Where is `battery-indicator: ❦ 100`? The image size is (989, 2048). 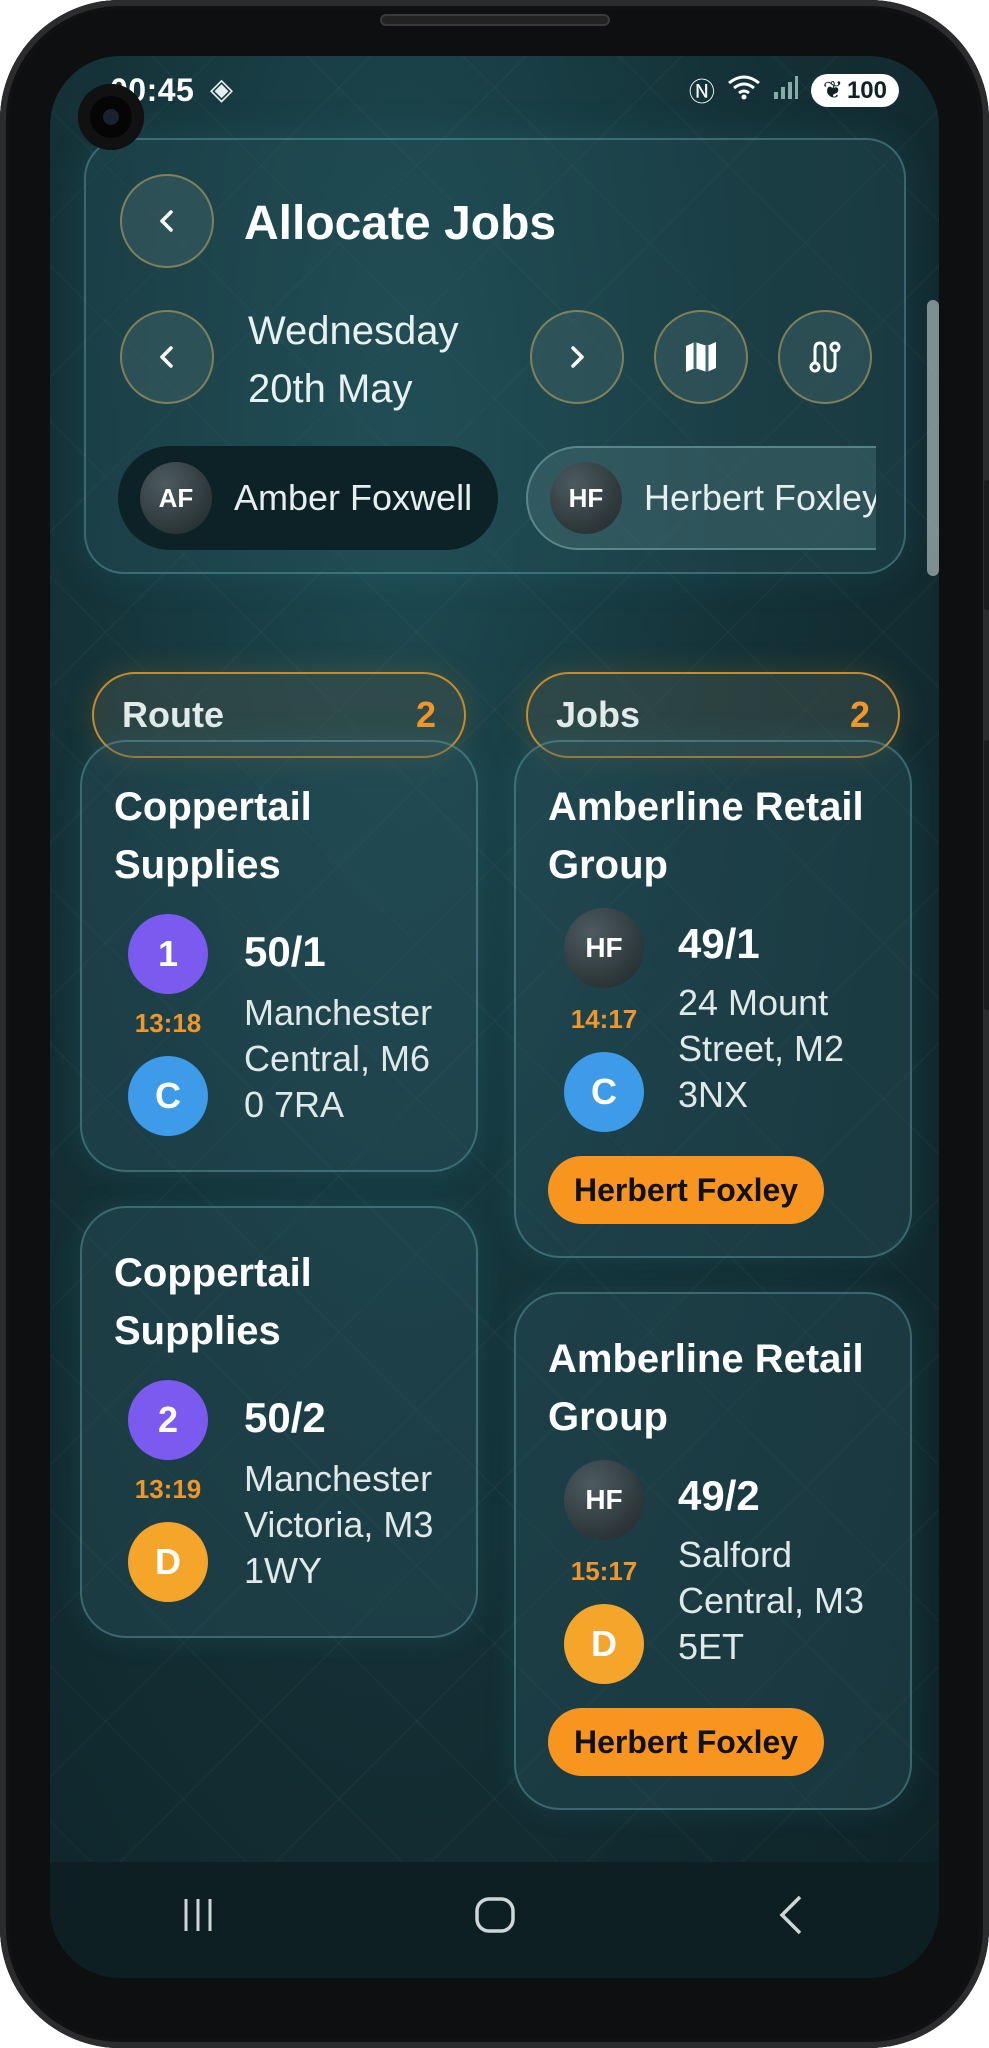
battery-indicator: ❦ 100 is located at coordinates (854, 90).